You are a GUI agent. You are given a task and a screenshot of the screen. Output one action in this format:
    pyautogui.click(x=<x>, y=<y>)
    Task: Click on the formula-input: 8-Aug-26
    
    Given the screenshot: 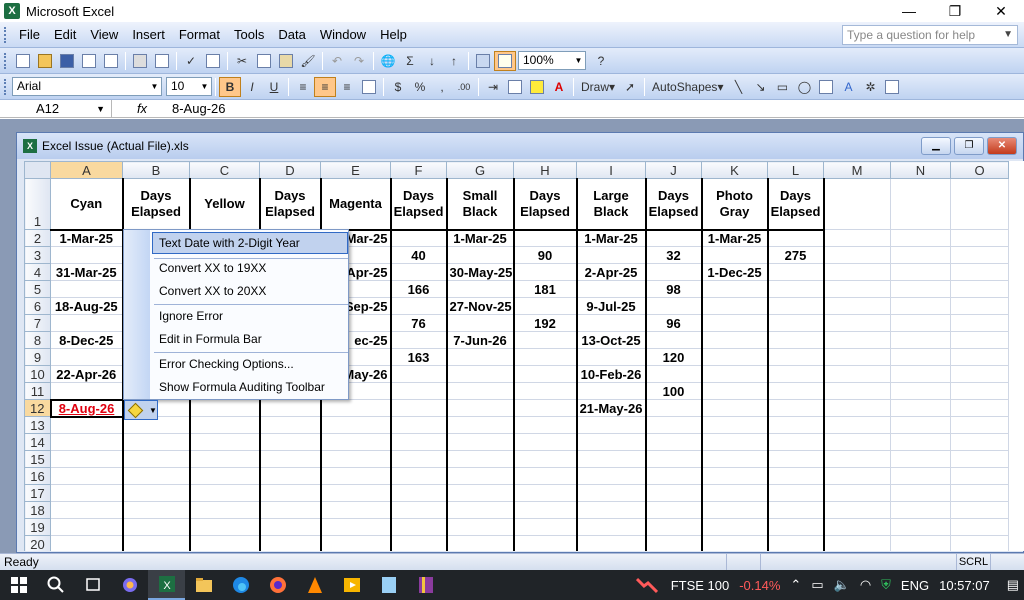 What is the action you would take?
    pyautogui.click(x=198, y=108)
    